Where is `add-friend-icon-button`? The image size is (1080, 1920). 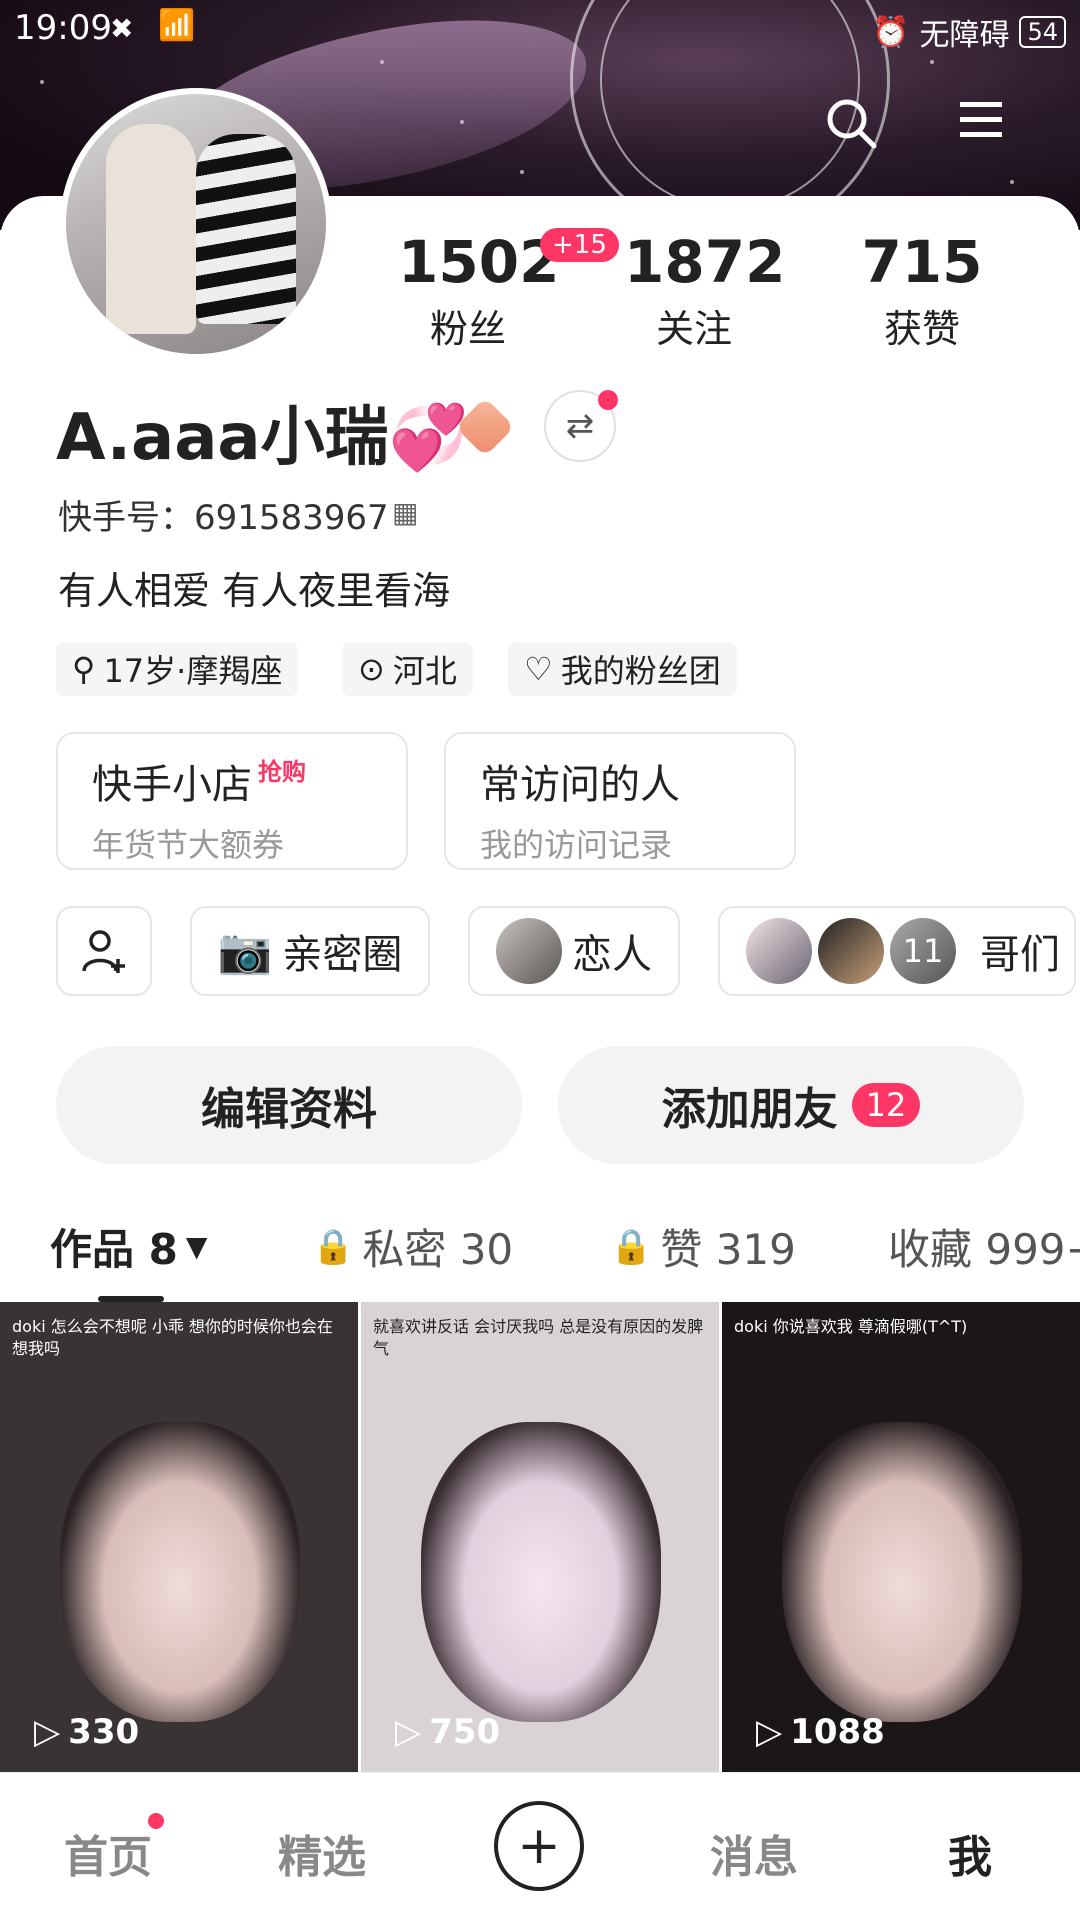 add-friend-icon-button is located at coordinates (104, 951).